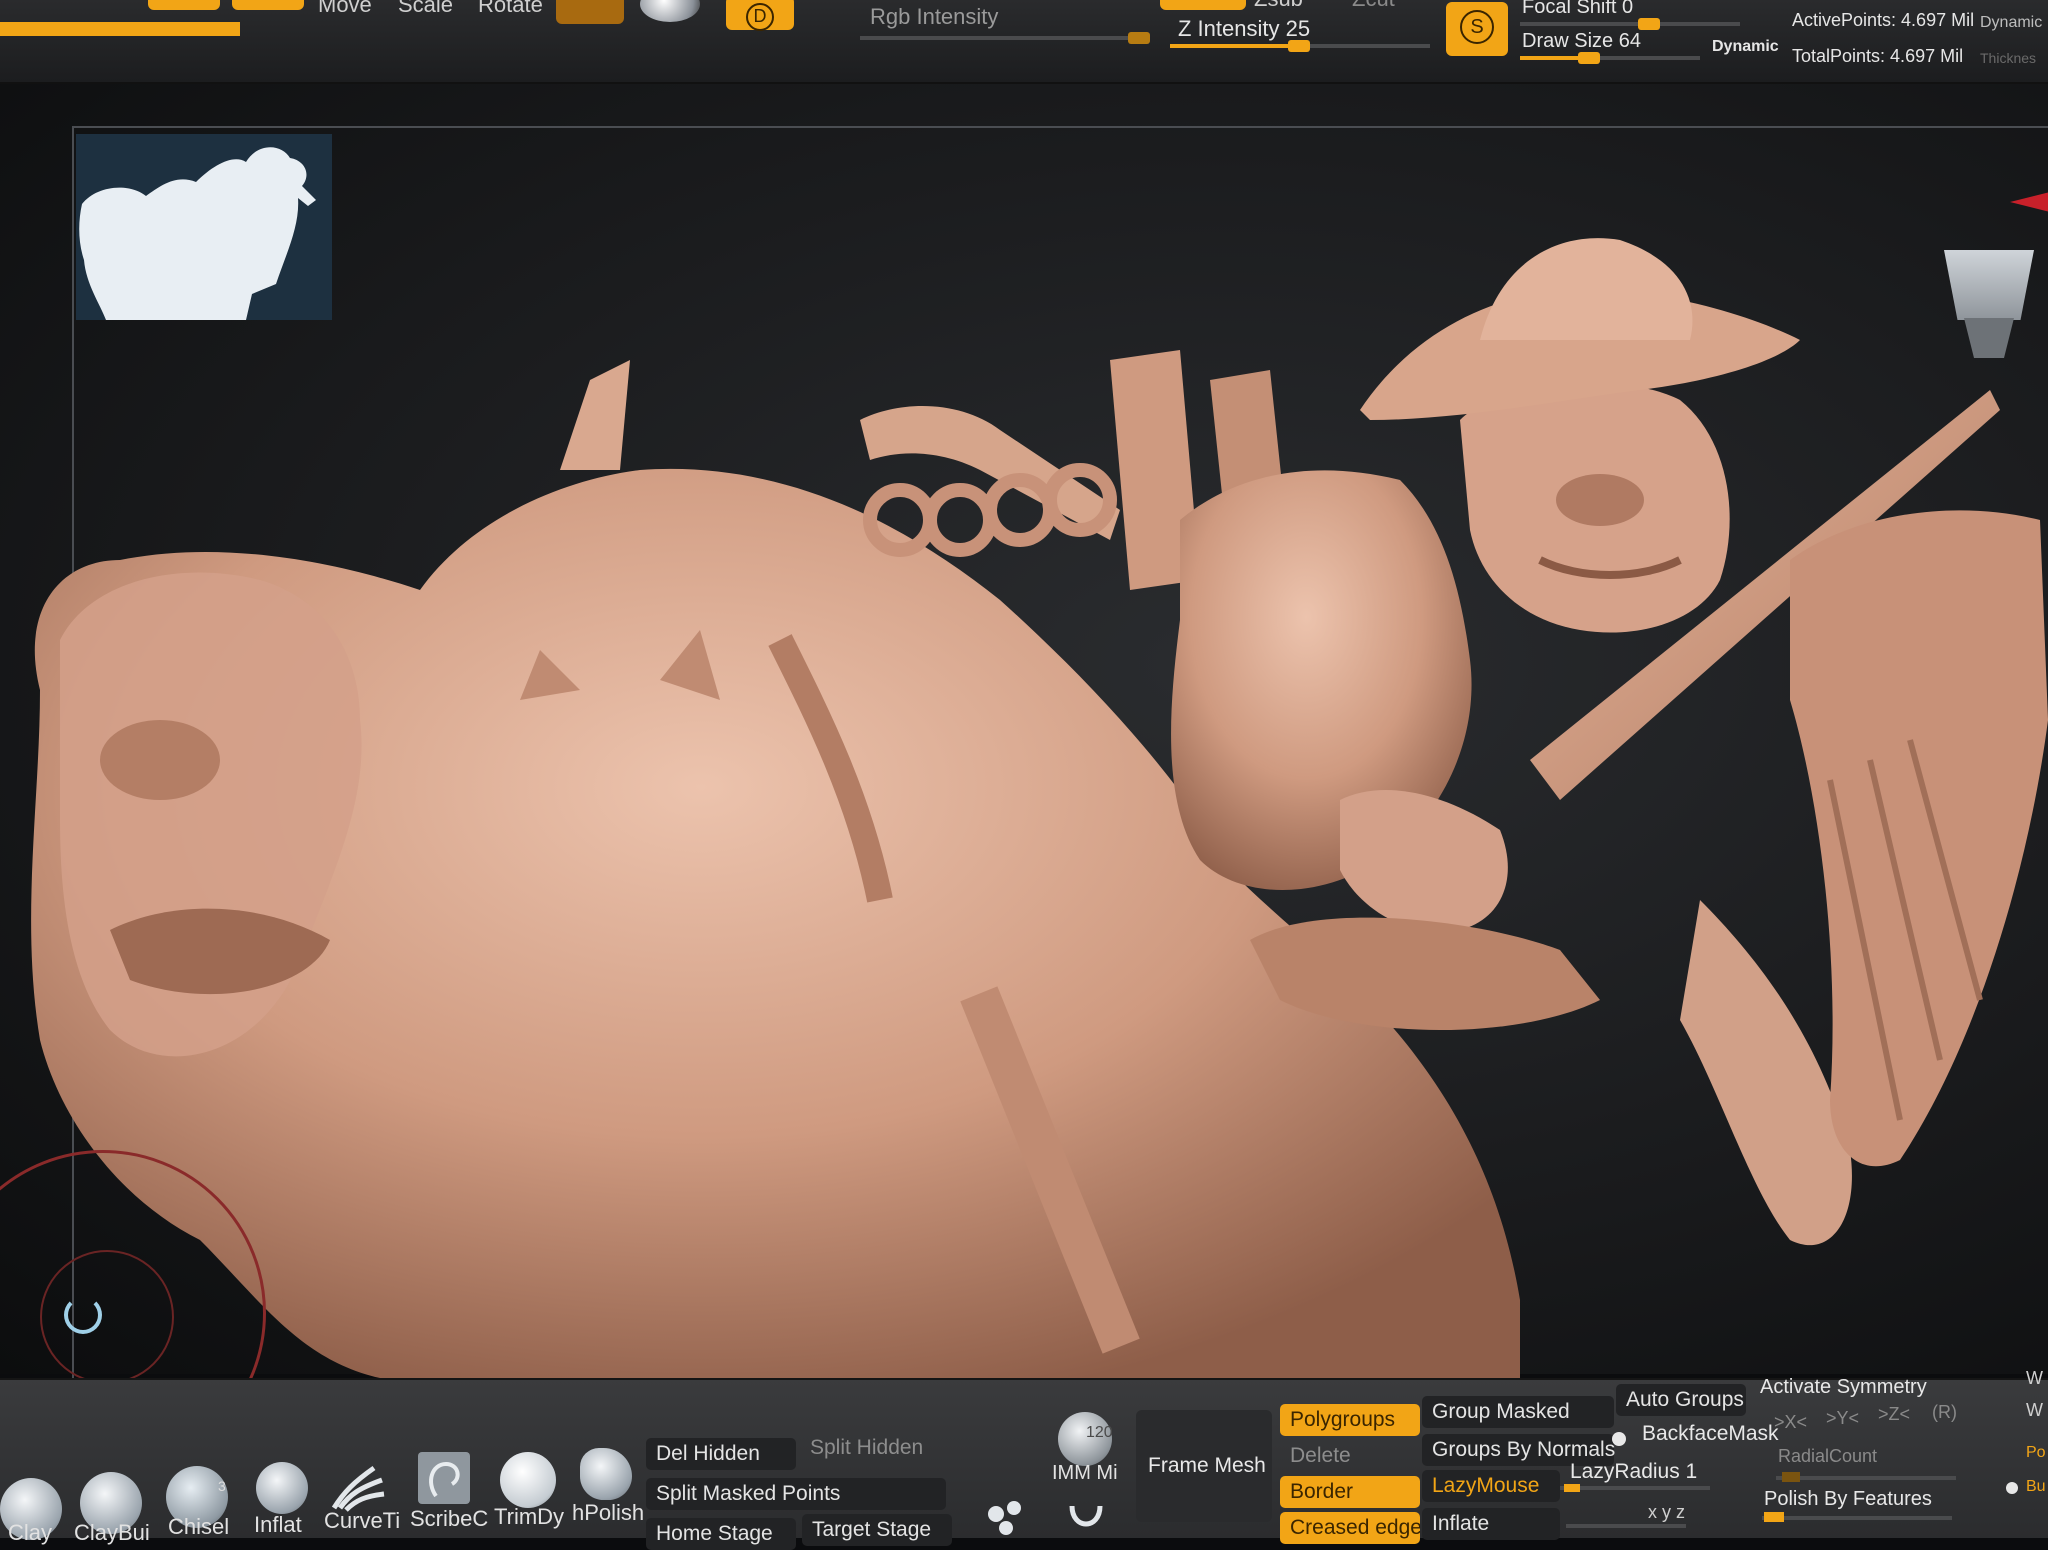 The height and width of the screenshot is (1550, 2048). What do you see at coordinates (721, 1534) in the screenshot?
I see `home-stage-button: Home Stage` at bounding box center [721, 1534].